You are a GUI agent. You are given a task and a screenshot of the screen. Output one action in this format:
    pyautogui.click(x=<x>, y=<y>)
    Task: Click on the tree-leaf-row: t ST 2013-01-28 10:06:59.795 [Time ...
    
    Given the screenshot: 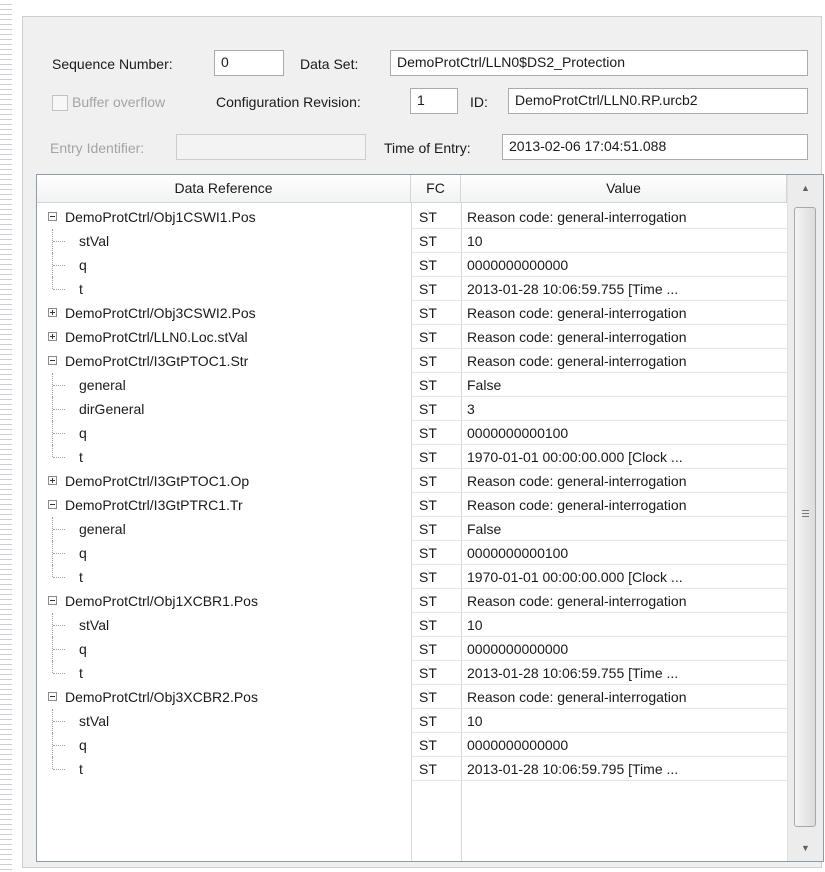 What is the action you would take?
    pyautogui.click(x=412, y=769)
    